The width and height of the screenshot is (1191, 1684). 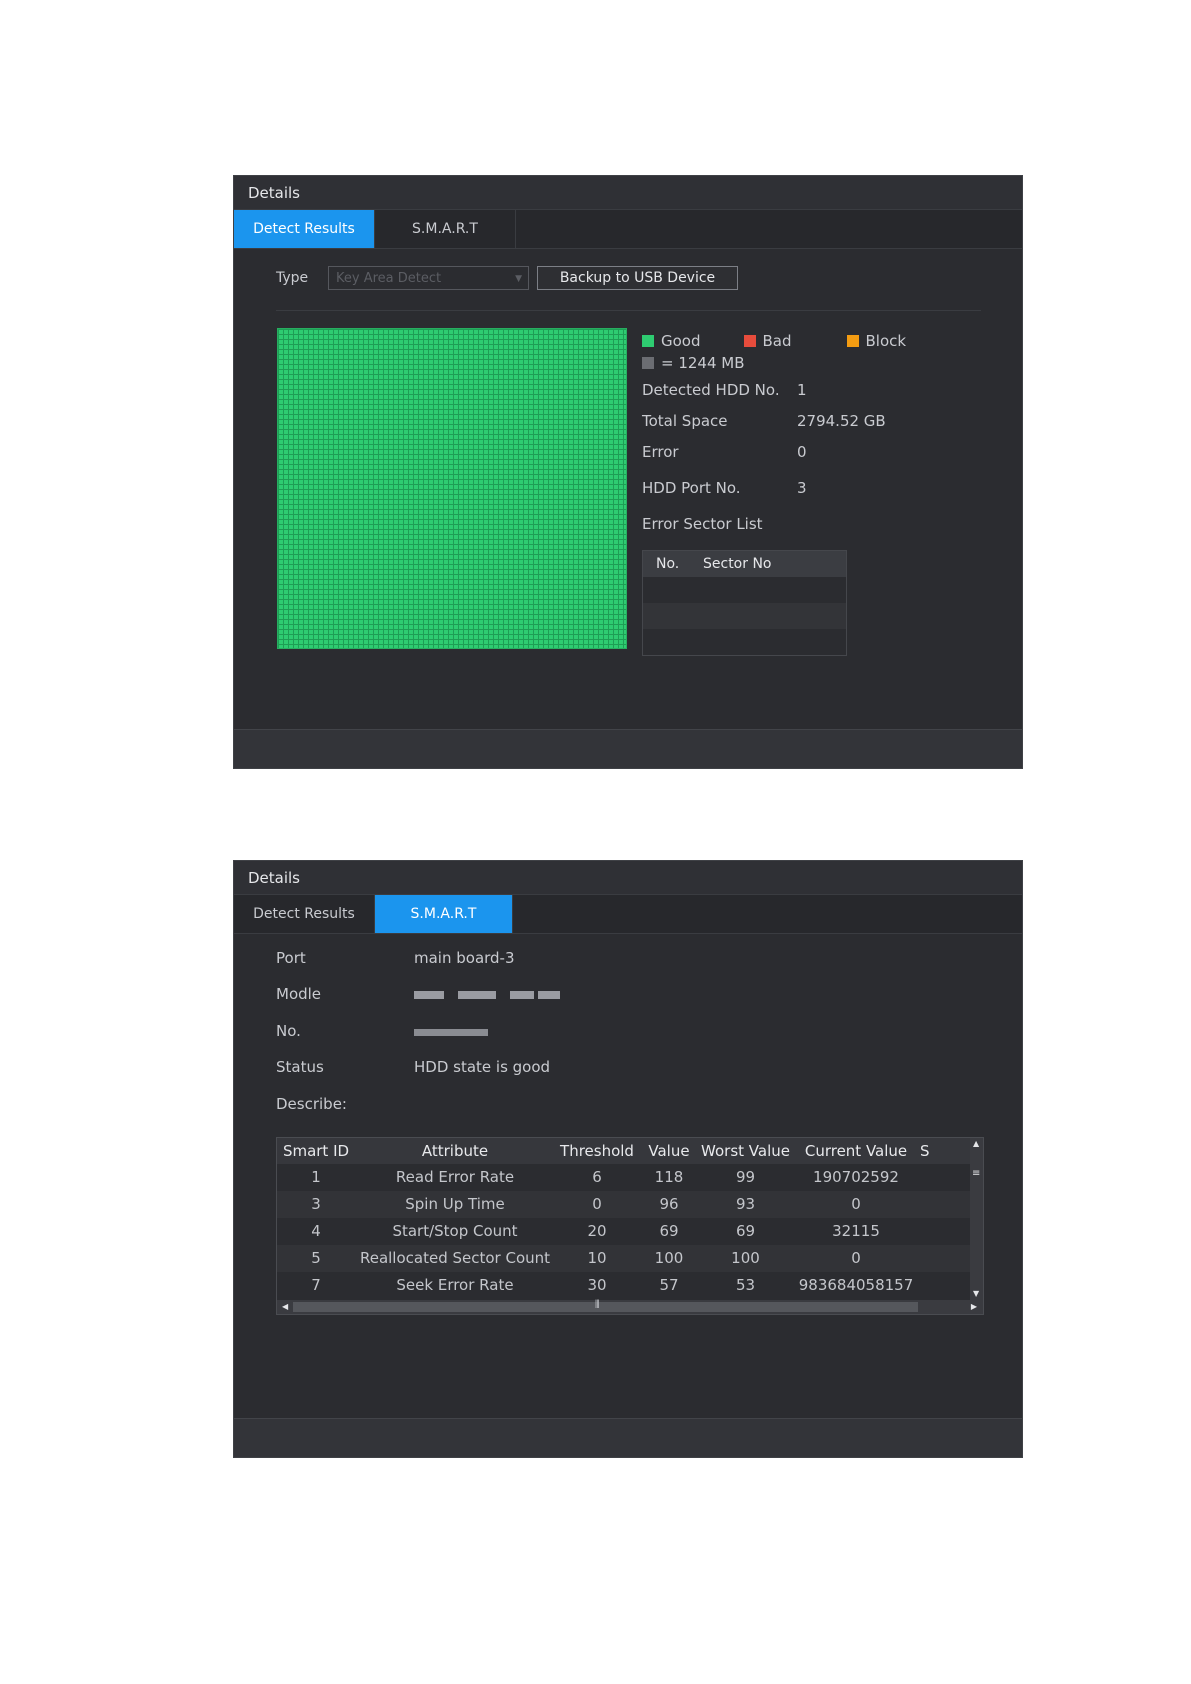 I want to click on serial-row: No., so click(x=389, y=1031).